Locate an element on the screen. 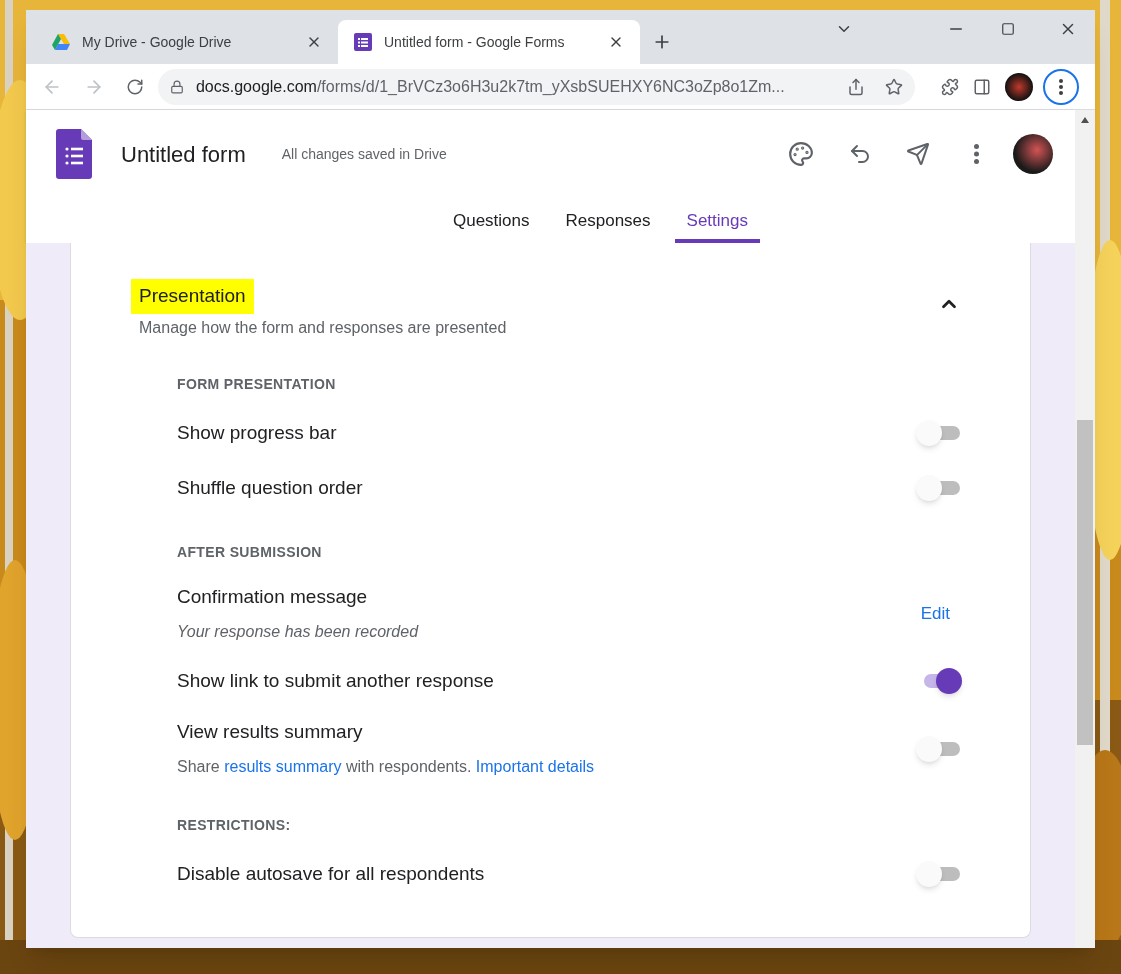  setting-description: Your response has been recorded is located at coordinates (298, 631).